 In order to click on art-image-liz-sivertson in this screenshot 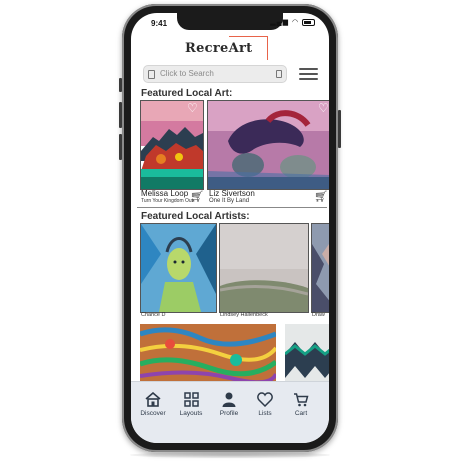, I will do `click(268, 145)`.